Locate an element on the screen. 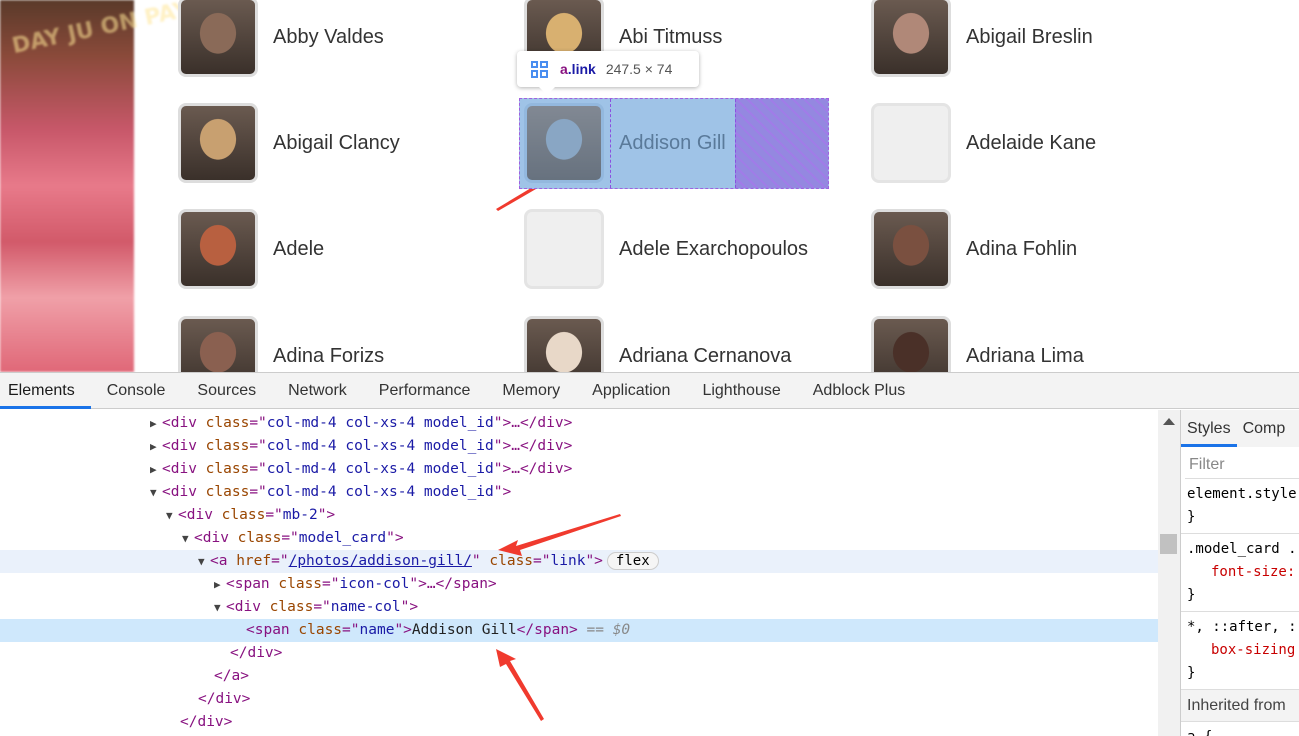  tooltip-selector: a.link is located at coordinates (578, 69).